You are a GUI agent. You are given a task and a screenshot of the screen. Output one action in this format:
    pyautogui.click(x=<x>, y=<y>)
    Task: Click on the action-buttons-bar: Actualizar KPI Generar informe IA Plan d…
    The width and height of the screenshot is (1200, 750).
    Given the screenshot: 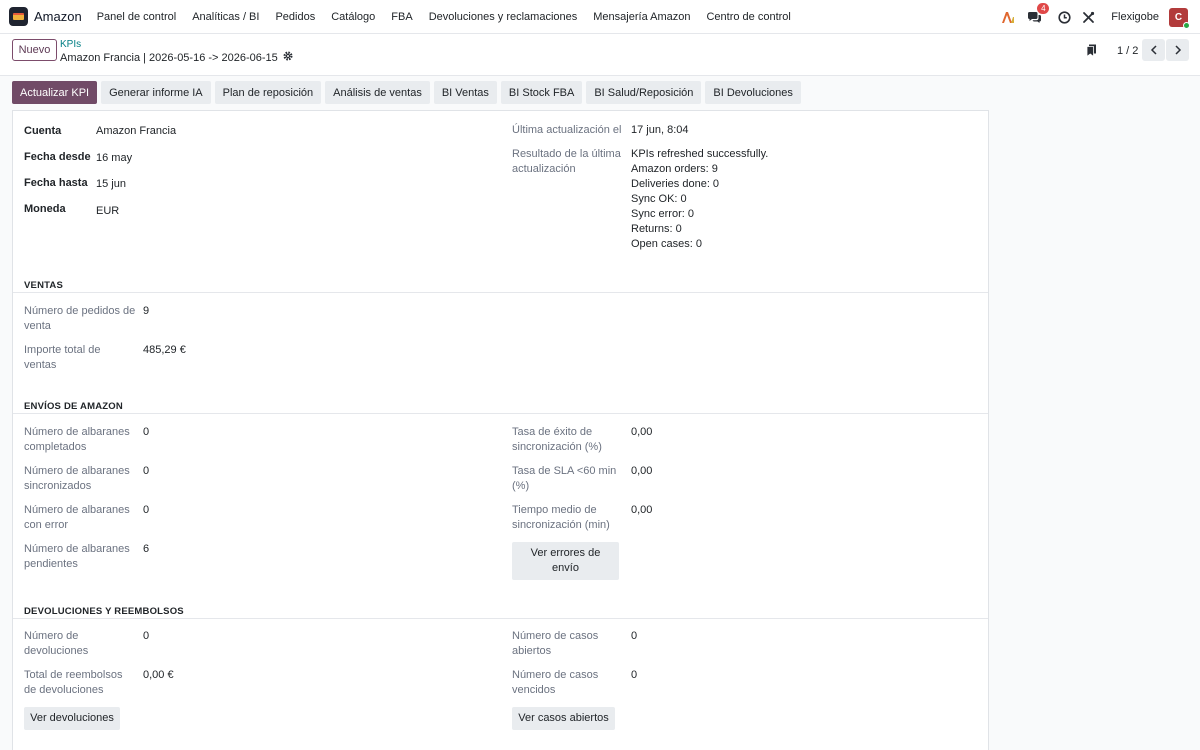 What is the action you would take?
    pyautogui.click(x=408, y=92)
    